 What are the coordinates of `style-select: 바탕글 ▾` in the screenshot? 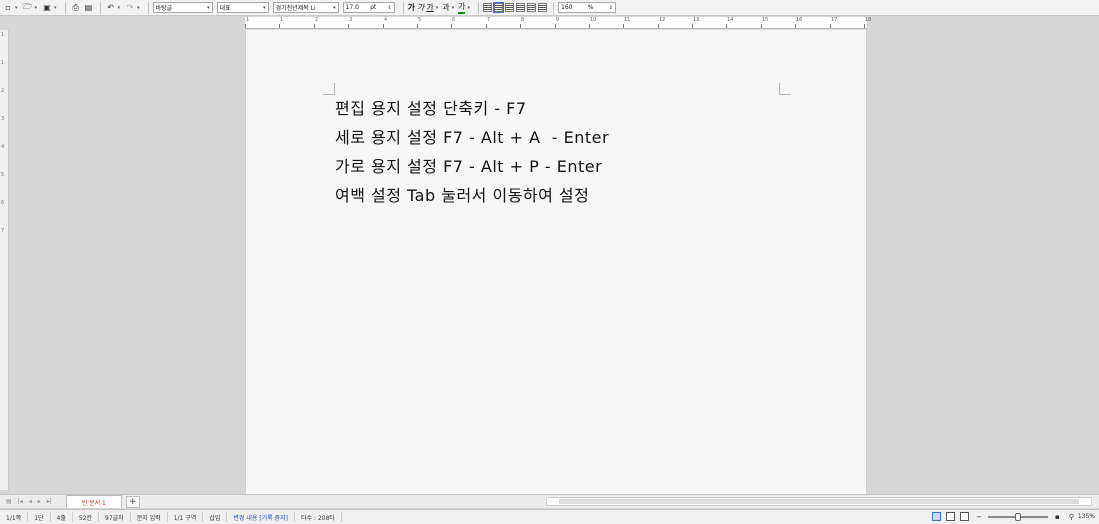 It's located at (182, 7).